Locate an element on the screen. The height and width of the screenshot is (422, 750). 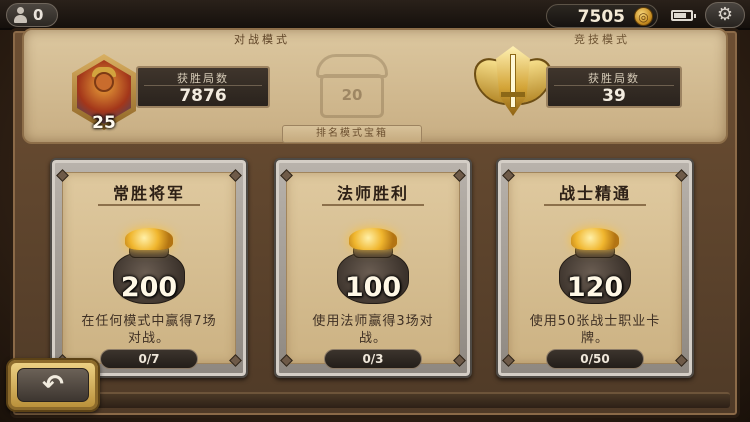
quest-reward: 100 is located at coordinates (373, 287).